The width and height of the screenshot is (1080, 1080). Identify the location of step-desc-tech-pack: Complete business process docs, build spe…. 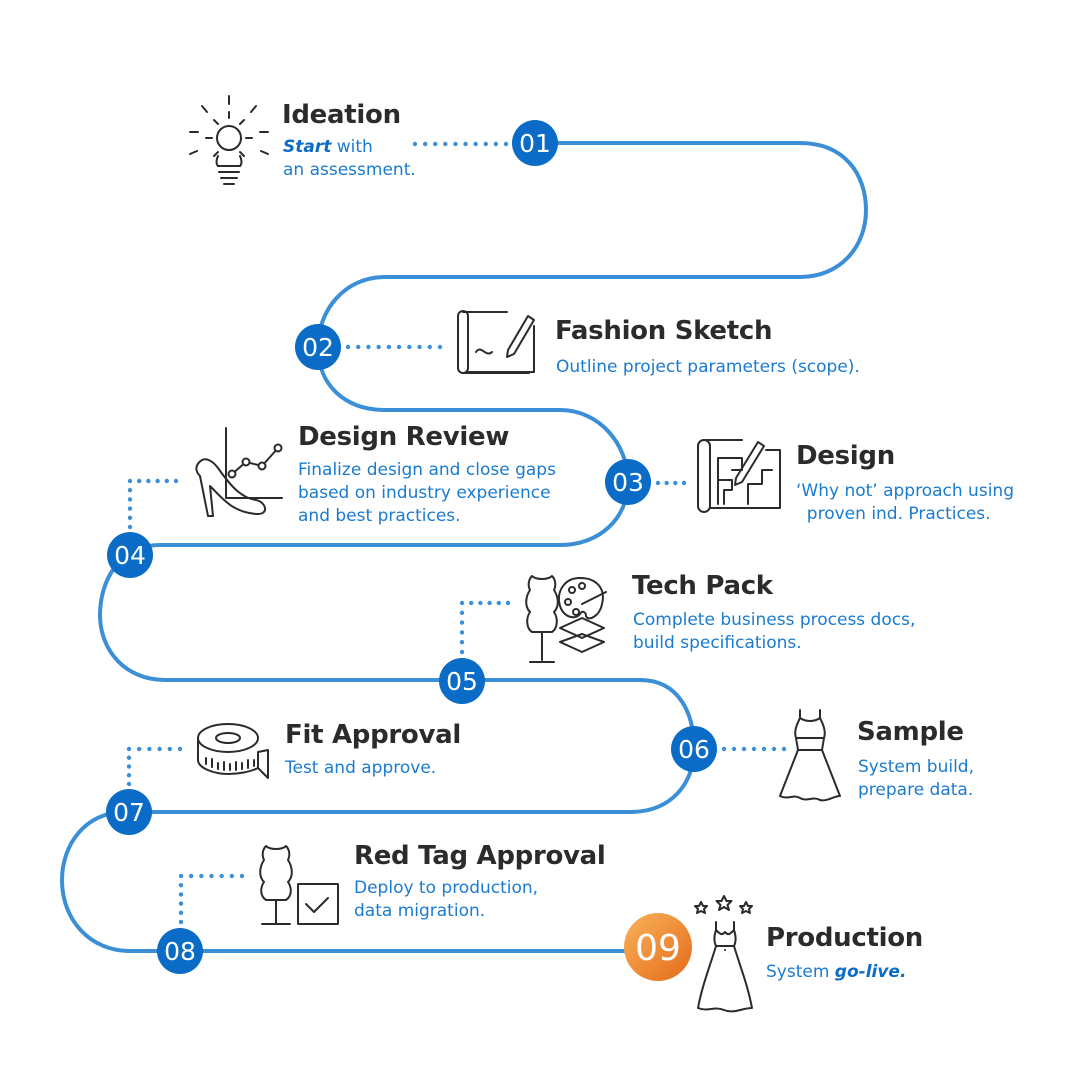
(774, 632).